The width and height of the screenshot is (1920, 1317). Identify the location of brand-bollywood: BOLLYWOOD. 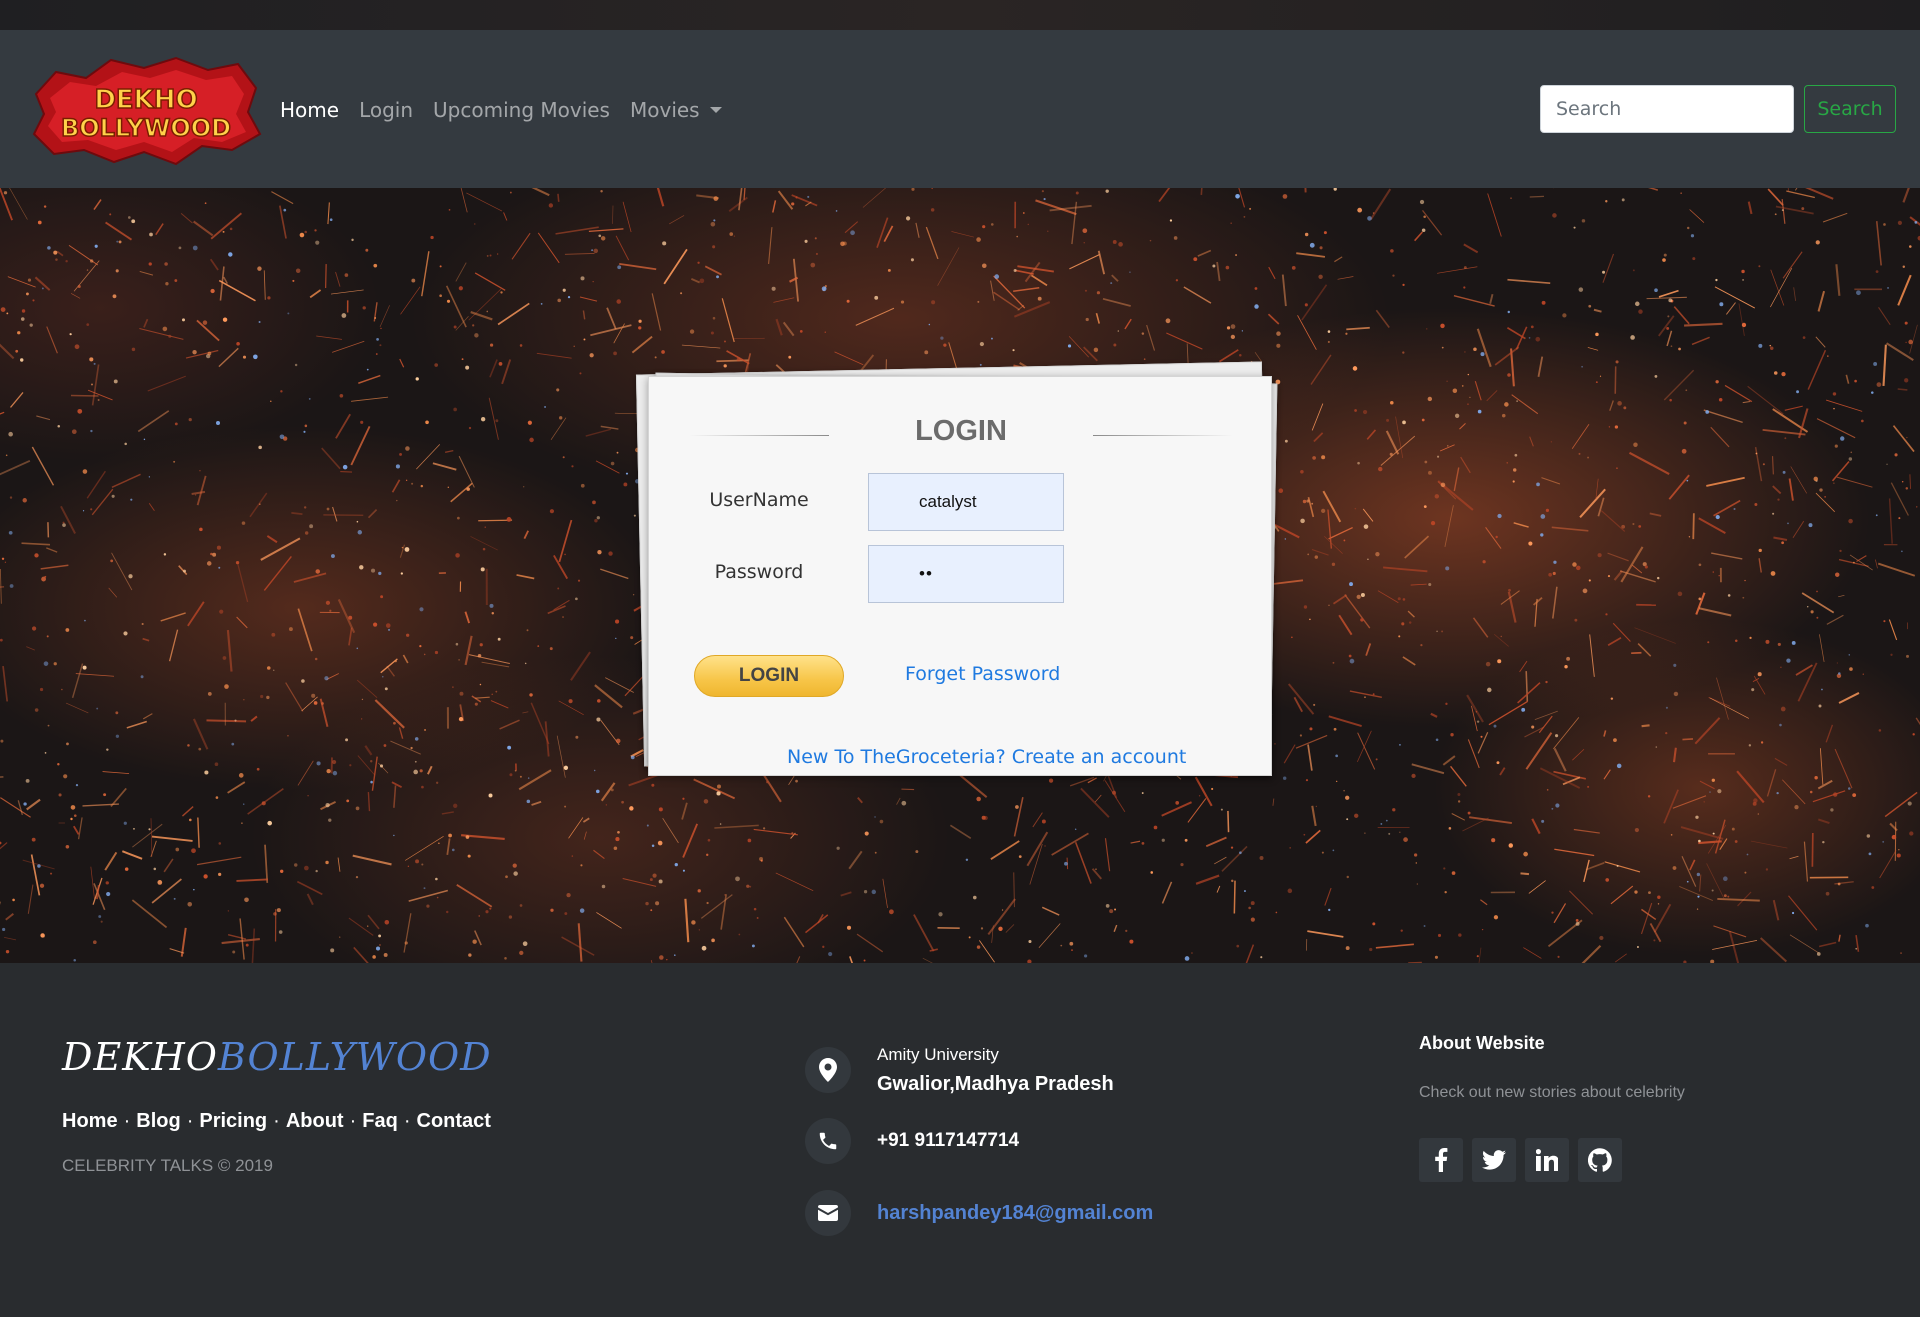
(354, 1057).